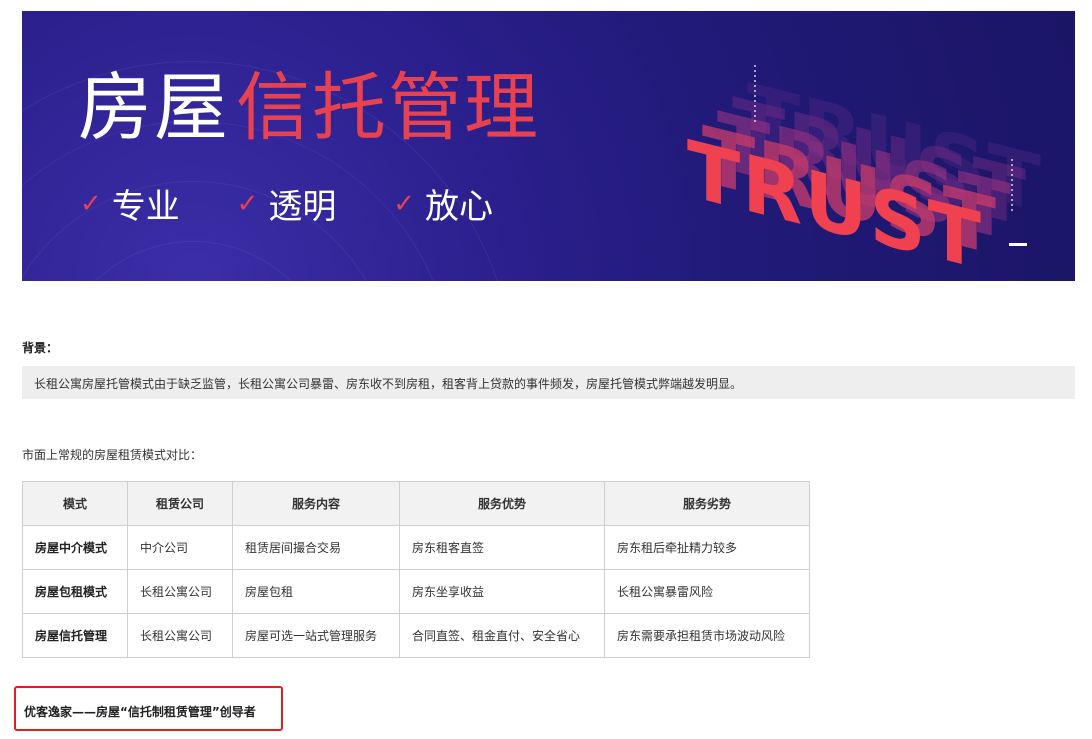 The width and height of the screenshot is (1092, 739). I want to click on table-cell: 房东租客直签, so click(502, 547).